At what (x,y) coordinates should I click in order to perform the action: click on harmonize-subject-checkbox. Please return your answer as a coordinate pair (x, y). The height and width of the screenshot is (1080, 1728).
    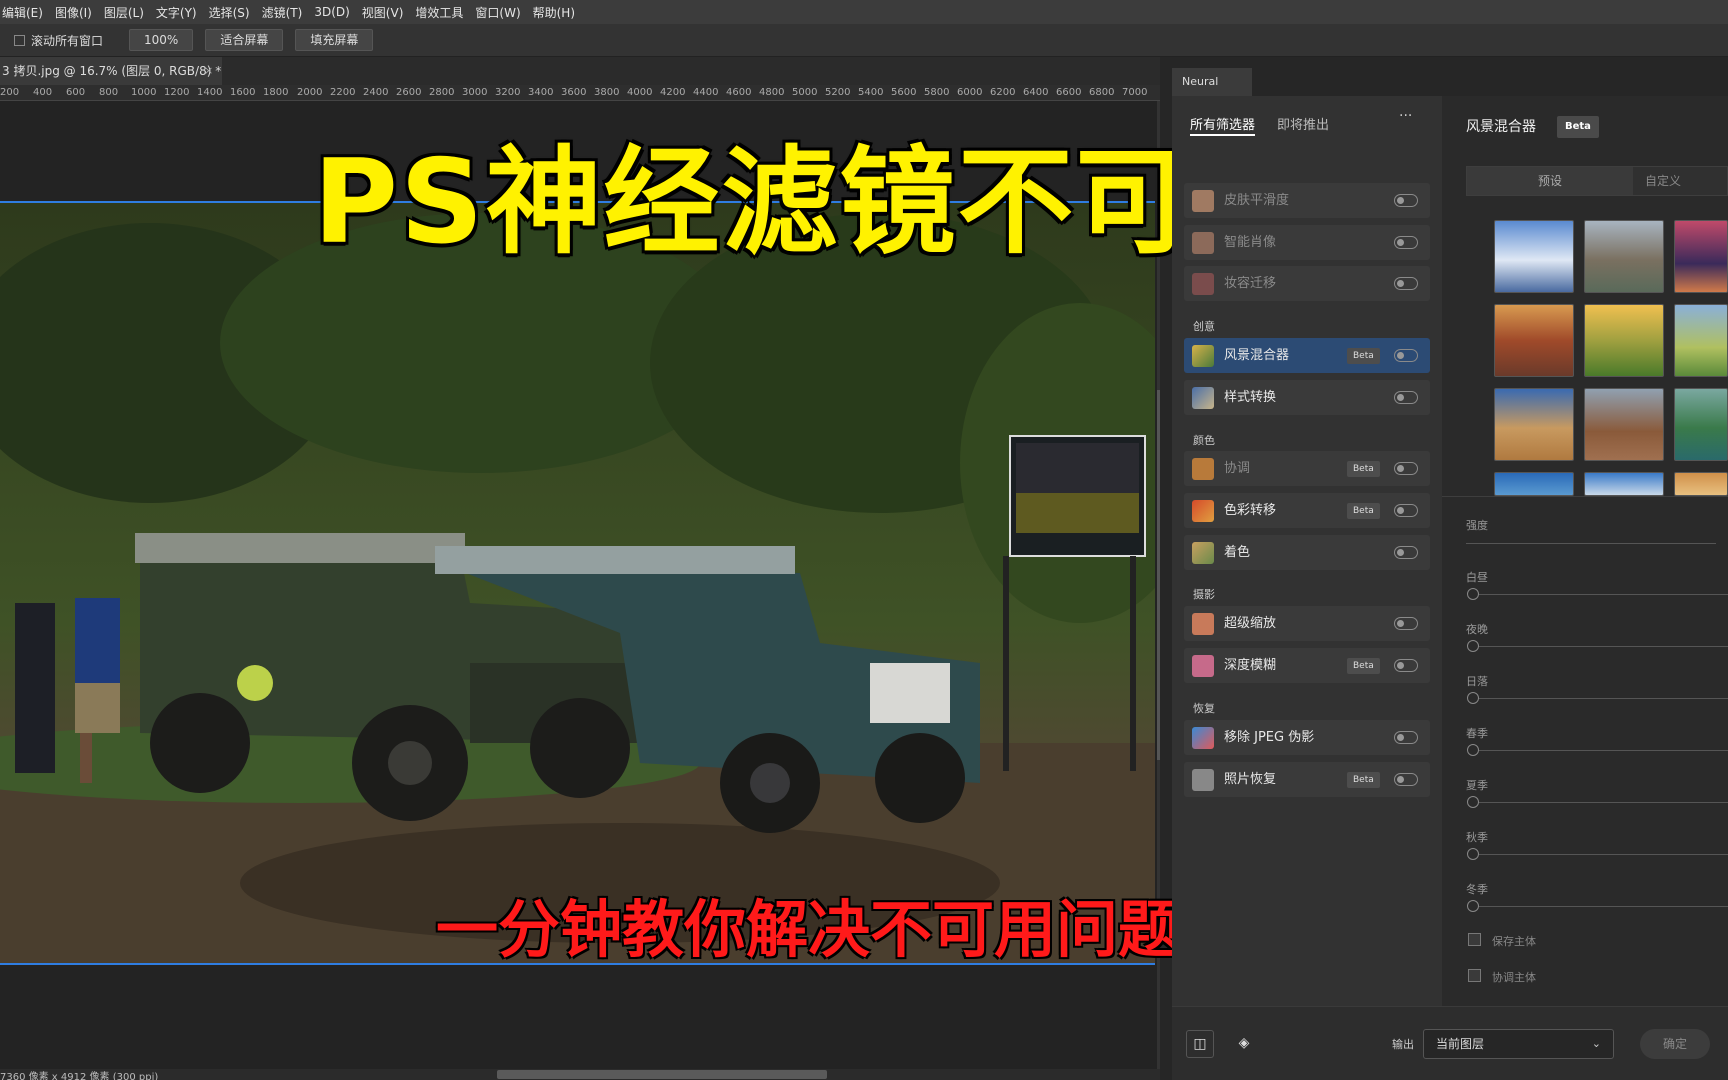
    Looking at the image, I should click on (1474, 975).